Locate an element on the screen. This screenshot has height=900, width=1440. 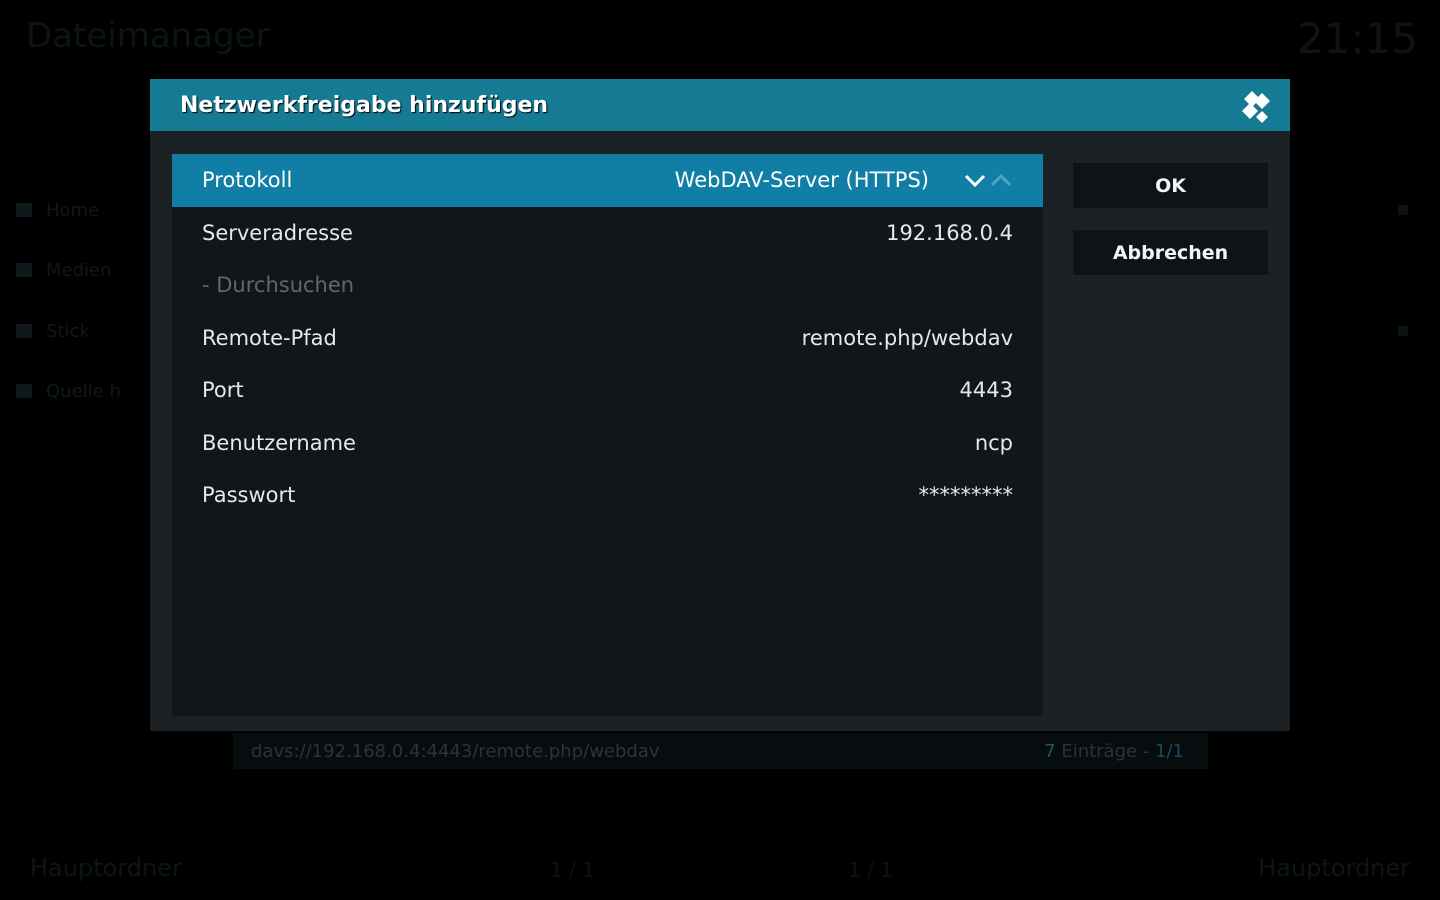
page-title: Dateimanager is located at coordinates (148, 36).